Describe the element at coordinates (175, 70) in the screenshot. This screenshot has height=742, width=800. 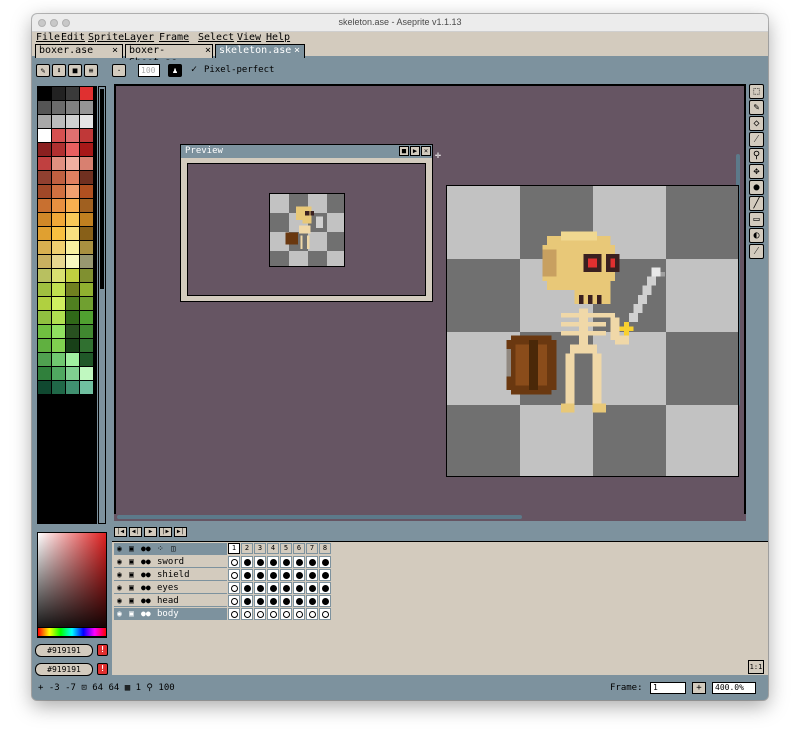
I see `ink-bucket-icon: ♟` at that location.